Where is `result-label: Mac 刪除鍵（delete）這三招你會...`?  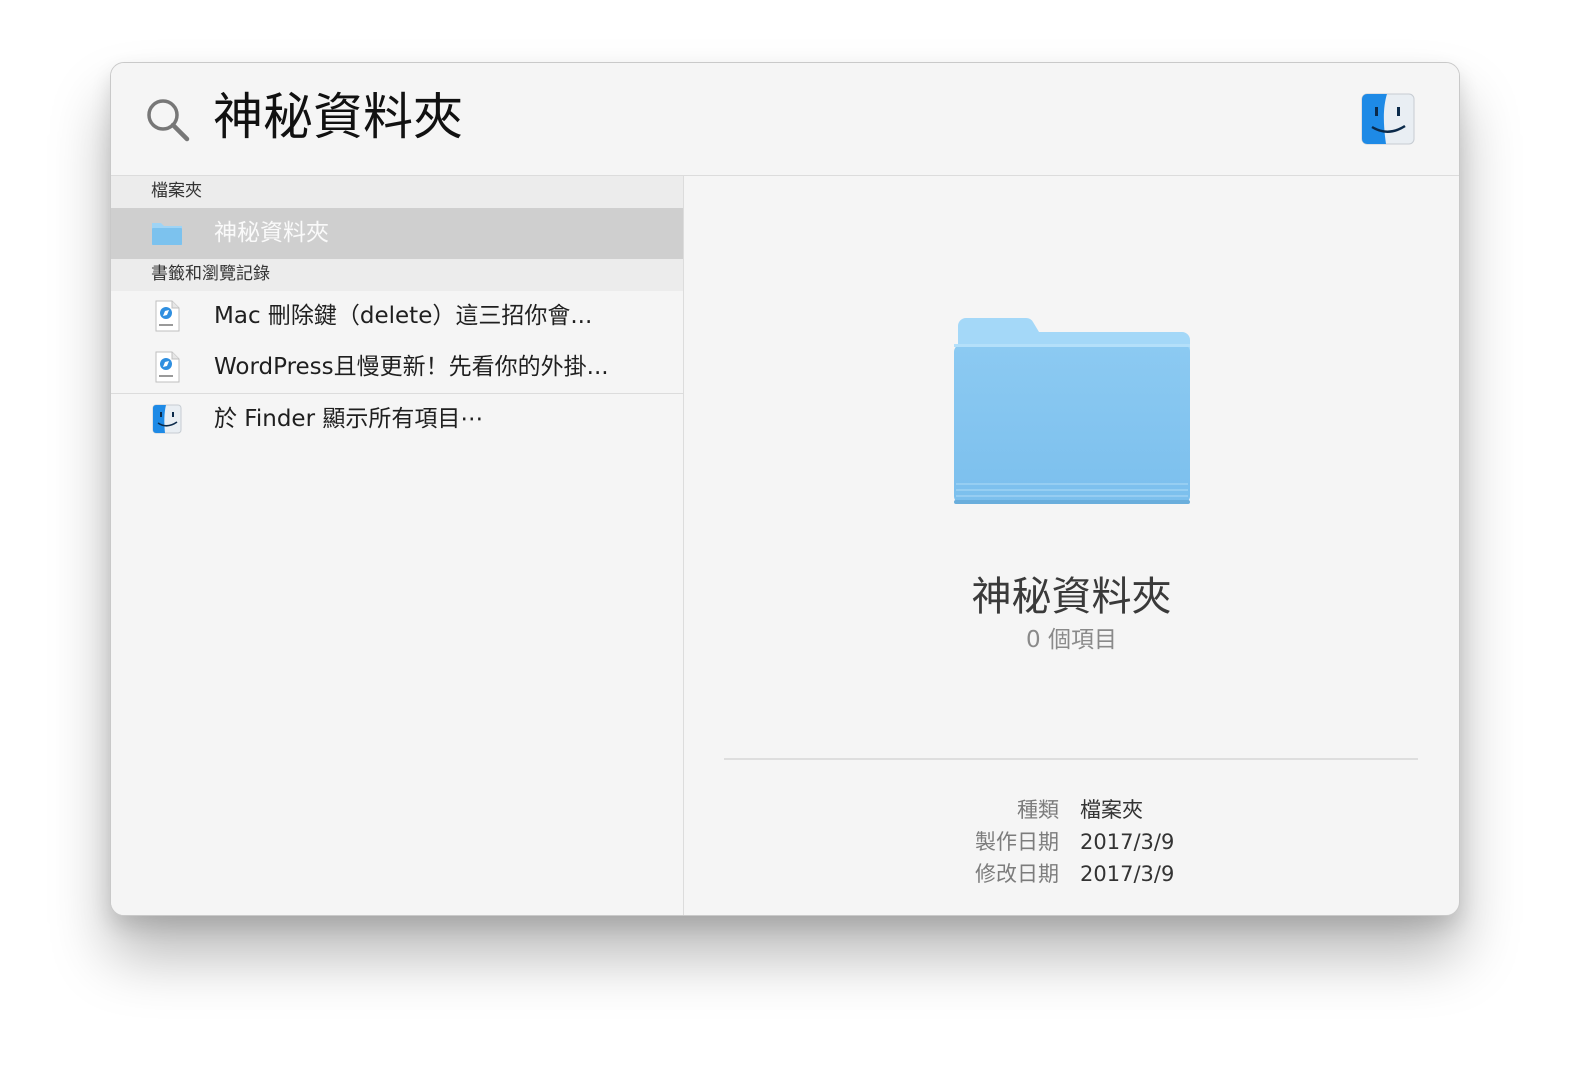 result-label: Mac 刪除鍵（delete）這三招你會... is located at coordinates (403, 316).